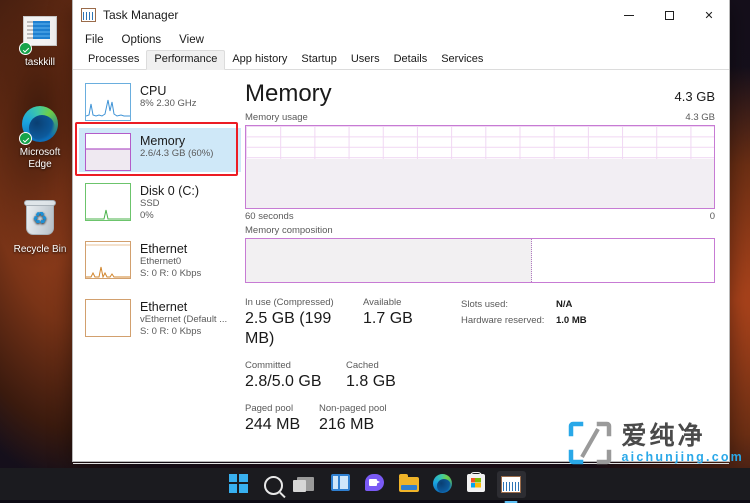 This screenshot has width=750, height=503. What do you see at coordinates (389, 260) in the screenshot?
I see `memory-composition-inuse` at bounding box center [389, 260].